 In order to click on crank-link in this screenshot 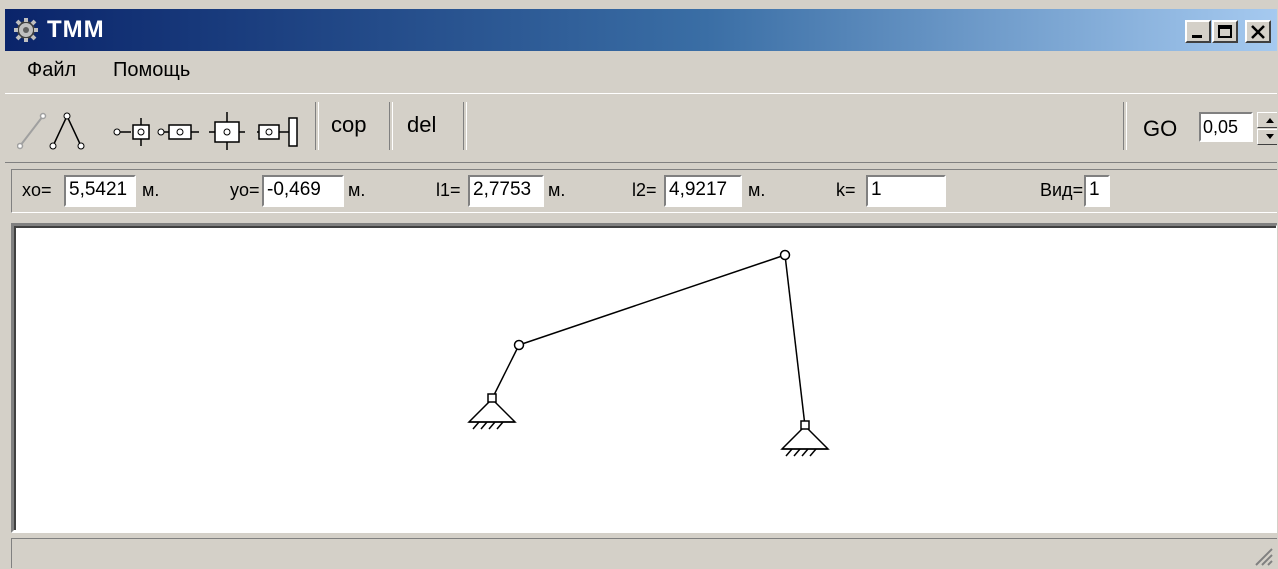, I will do `click(505, 372)`.